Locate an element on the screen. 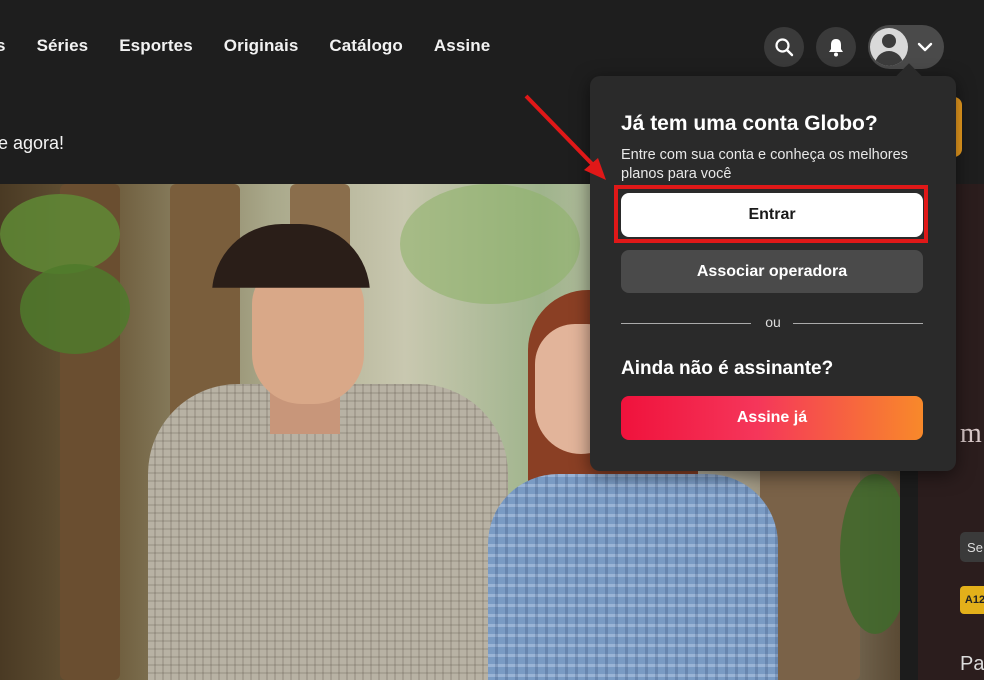  account-menu-button is located at coordinates (906, 47).